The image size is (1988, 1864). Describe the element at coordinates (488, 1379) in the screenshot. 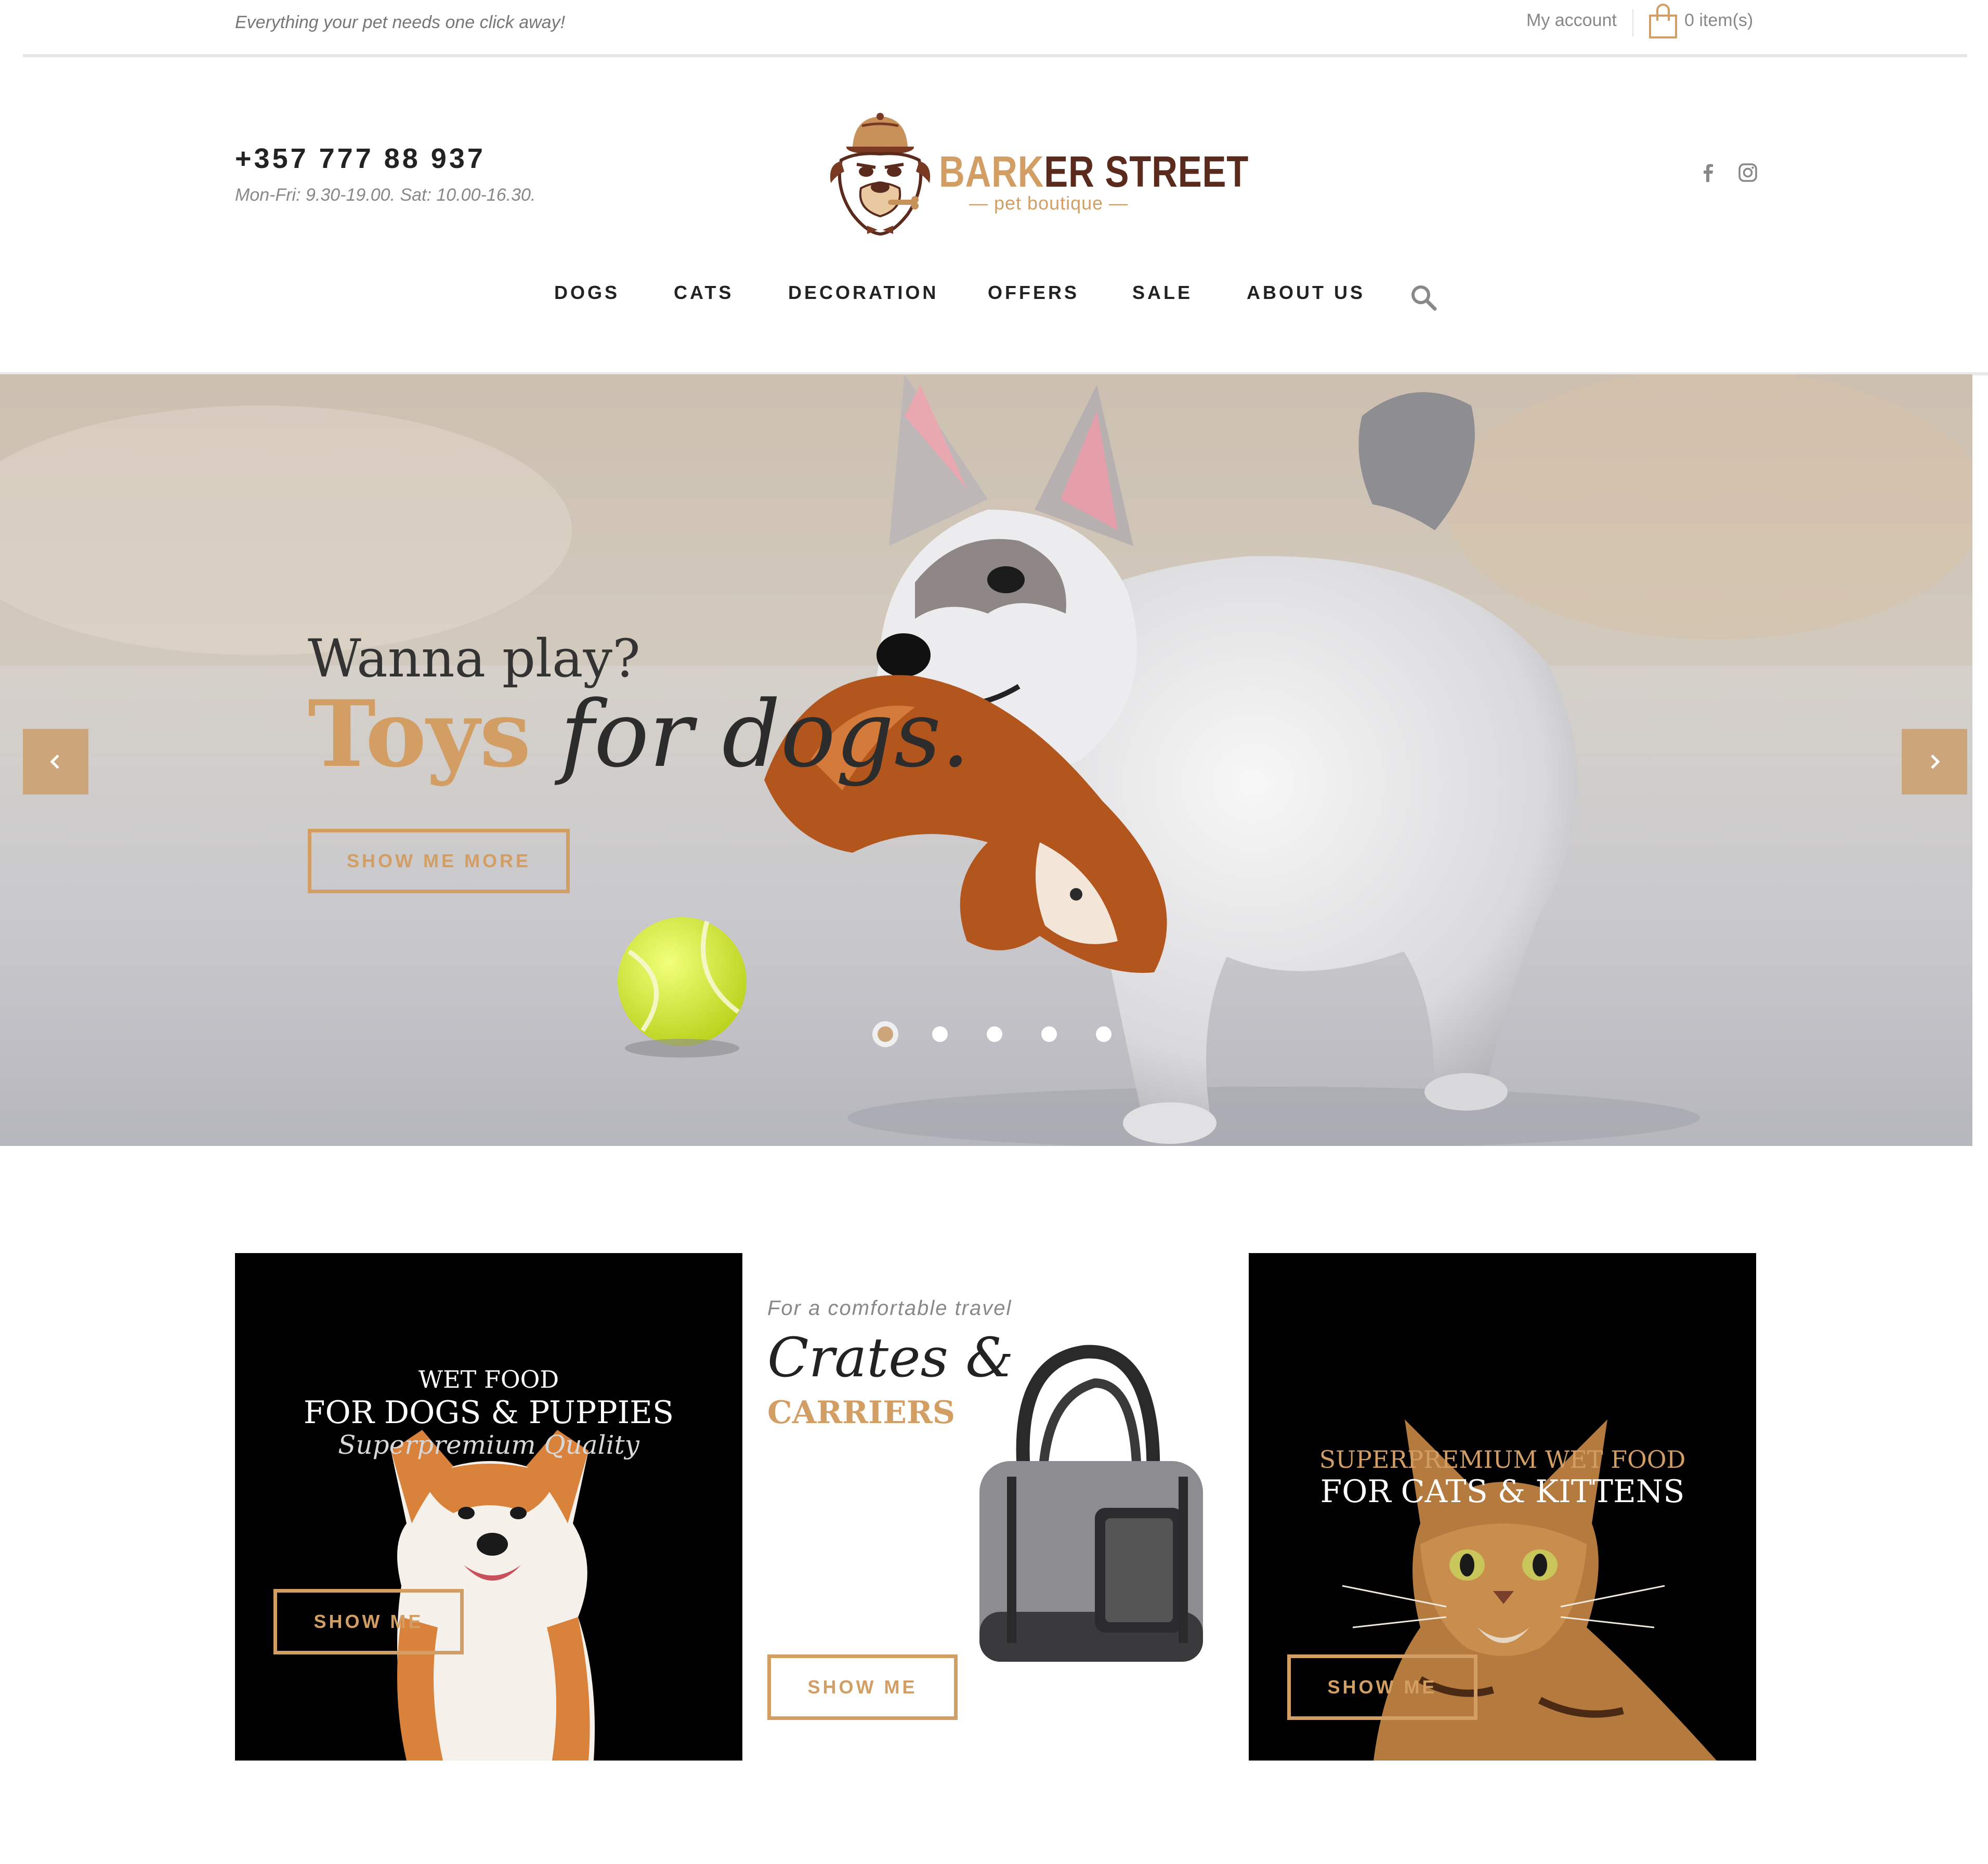

I see `dogs-card-line1: WET FOOD` at that location.